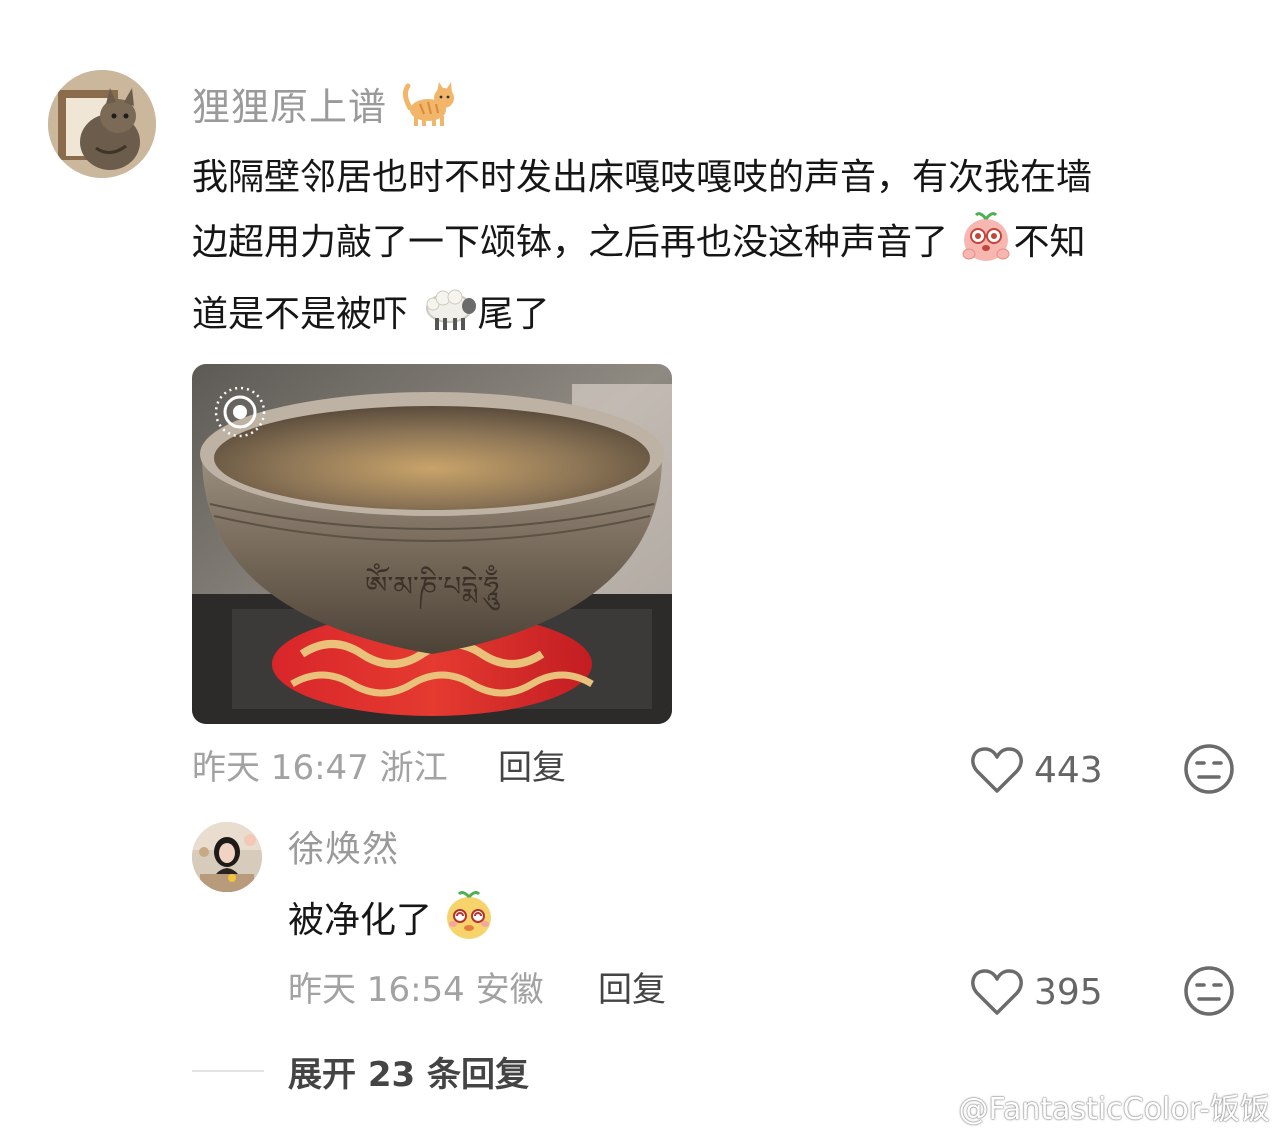 Image resolution: width=1284 pixels, height=1139 pixels. I want to click on reply-like-count: 395, so click(1068, 992).